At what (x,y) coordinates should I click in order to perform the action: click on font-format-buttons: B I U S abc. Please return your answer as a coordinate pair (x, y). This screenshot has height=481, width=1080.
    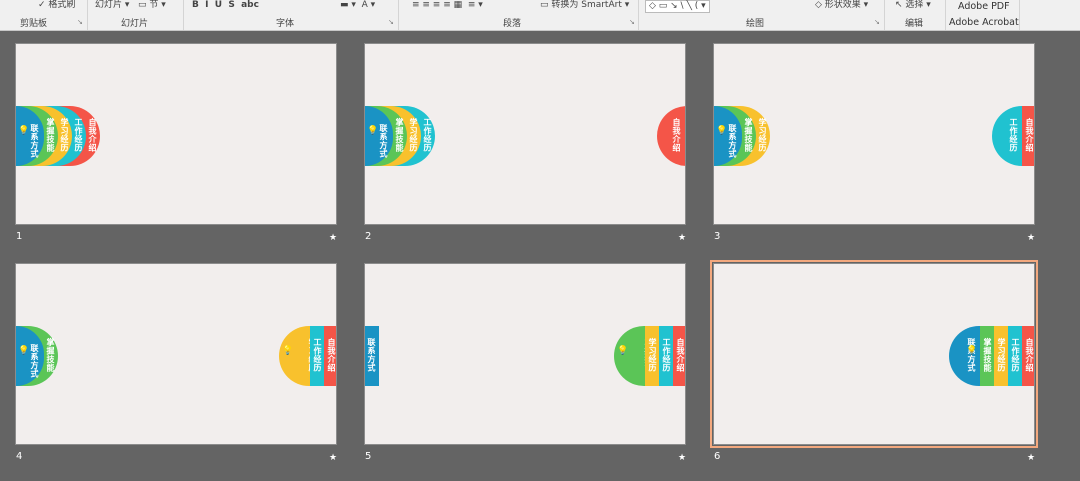
    Looking at the image, I should click on (225, 5).